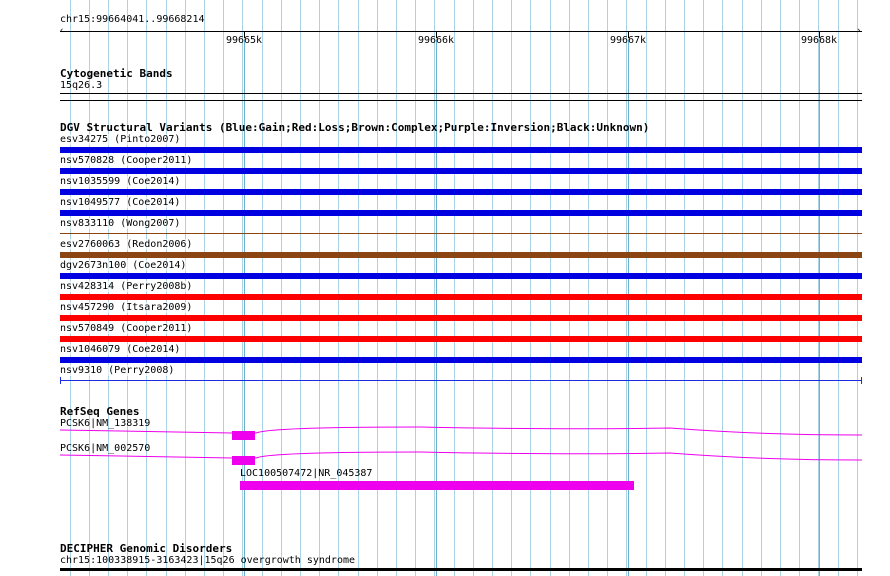  What do you see at coordinates (62, 31) in the screenshot?
I see `arrow-left-icon: ‹` at bounding box center [62, 31].